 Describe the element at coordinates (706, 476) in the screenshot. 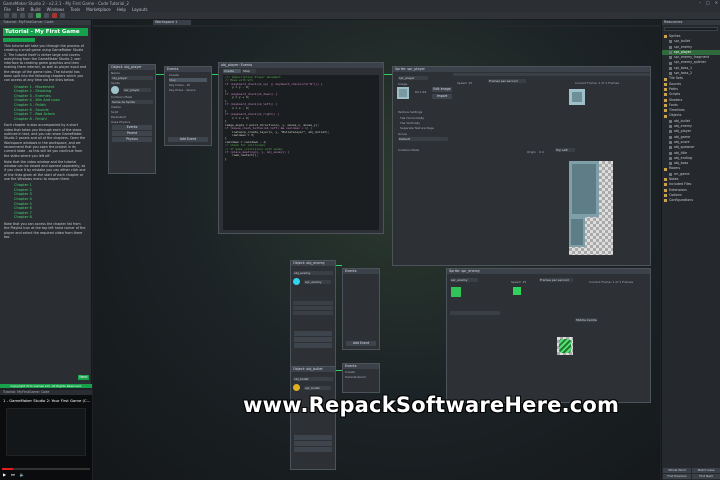

I see `find-next-button: Find Next` at that location.